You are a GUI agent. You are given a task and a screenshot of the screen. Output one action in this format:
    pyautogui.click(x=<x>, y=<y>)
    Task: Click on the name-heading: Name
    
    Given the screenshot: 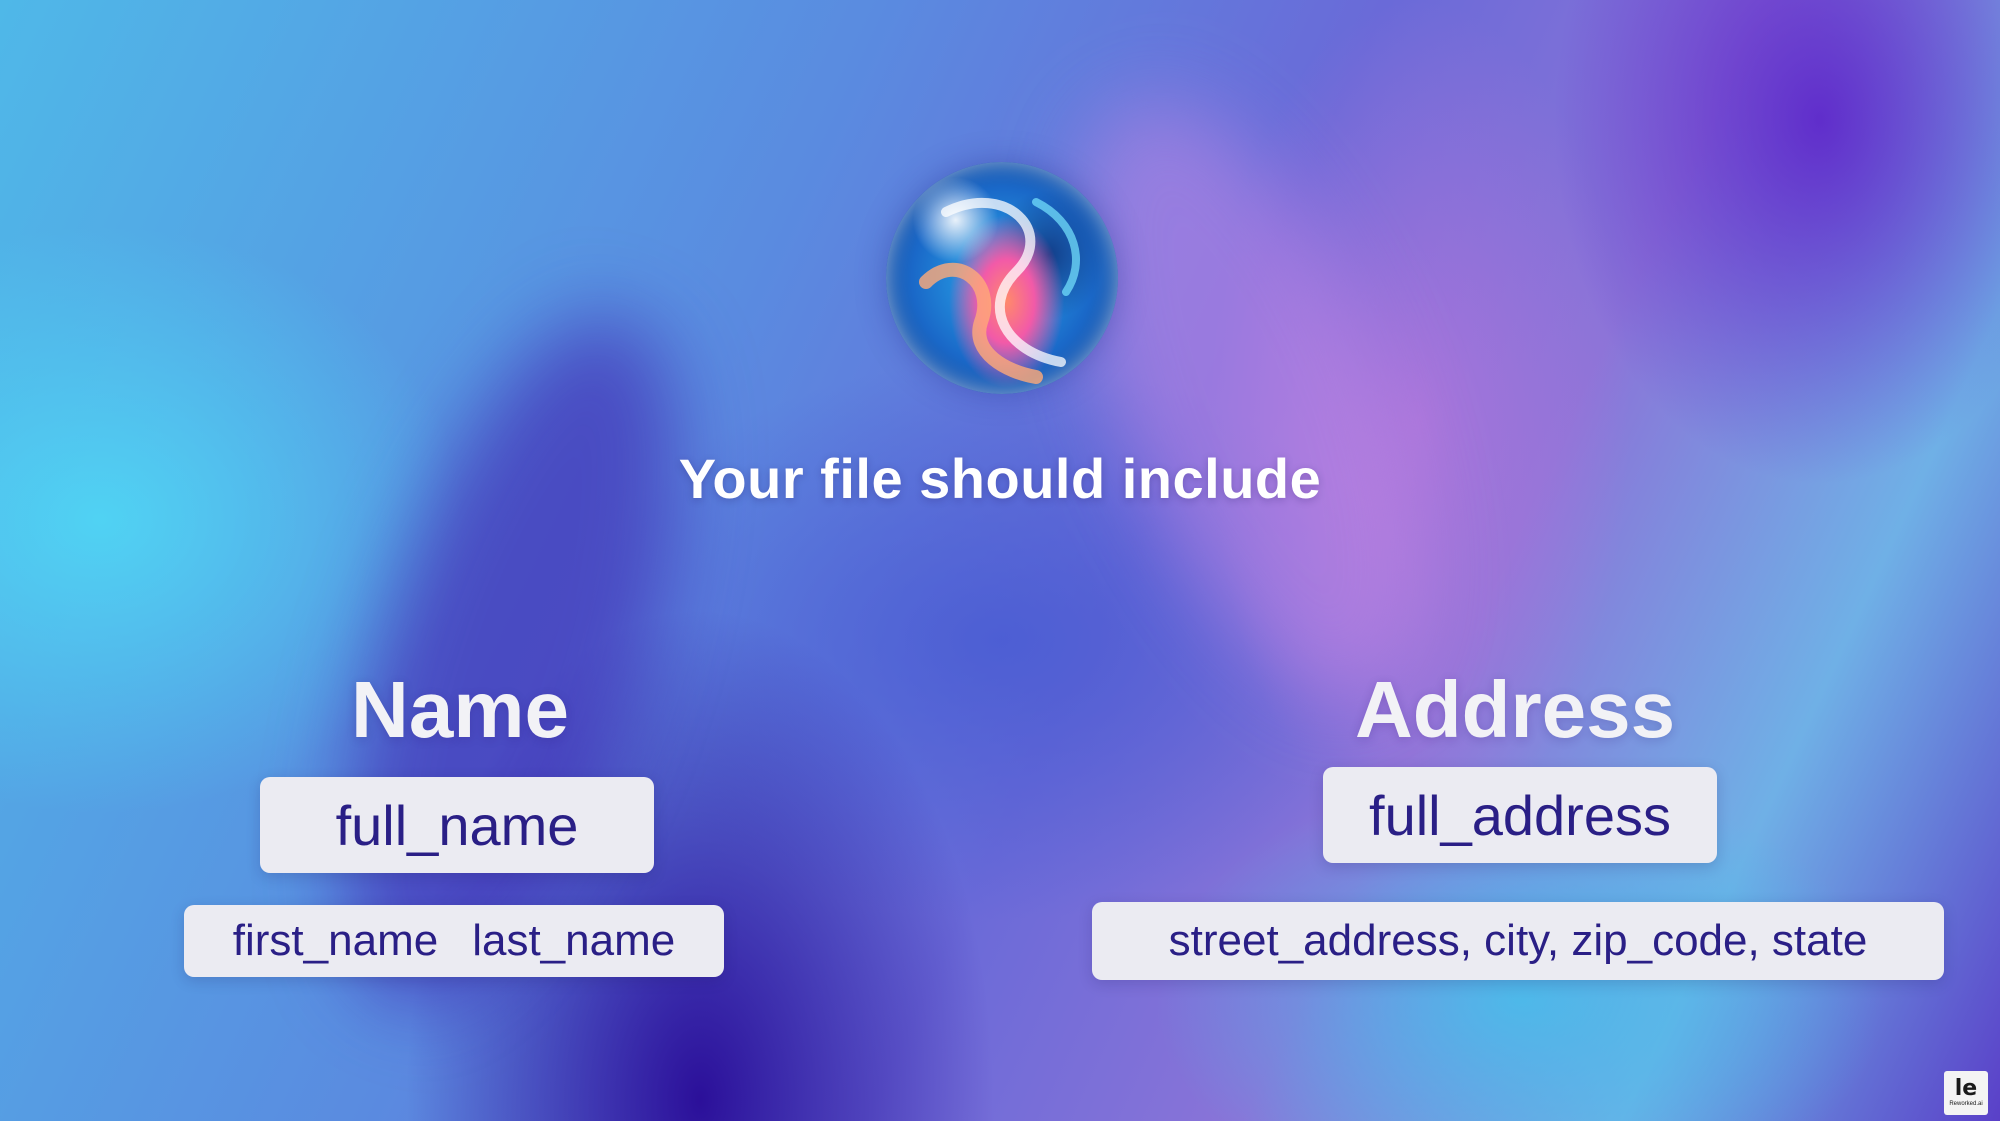 What is the action you would take?
    pyautogui.click(x=460, y=709)
    